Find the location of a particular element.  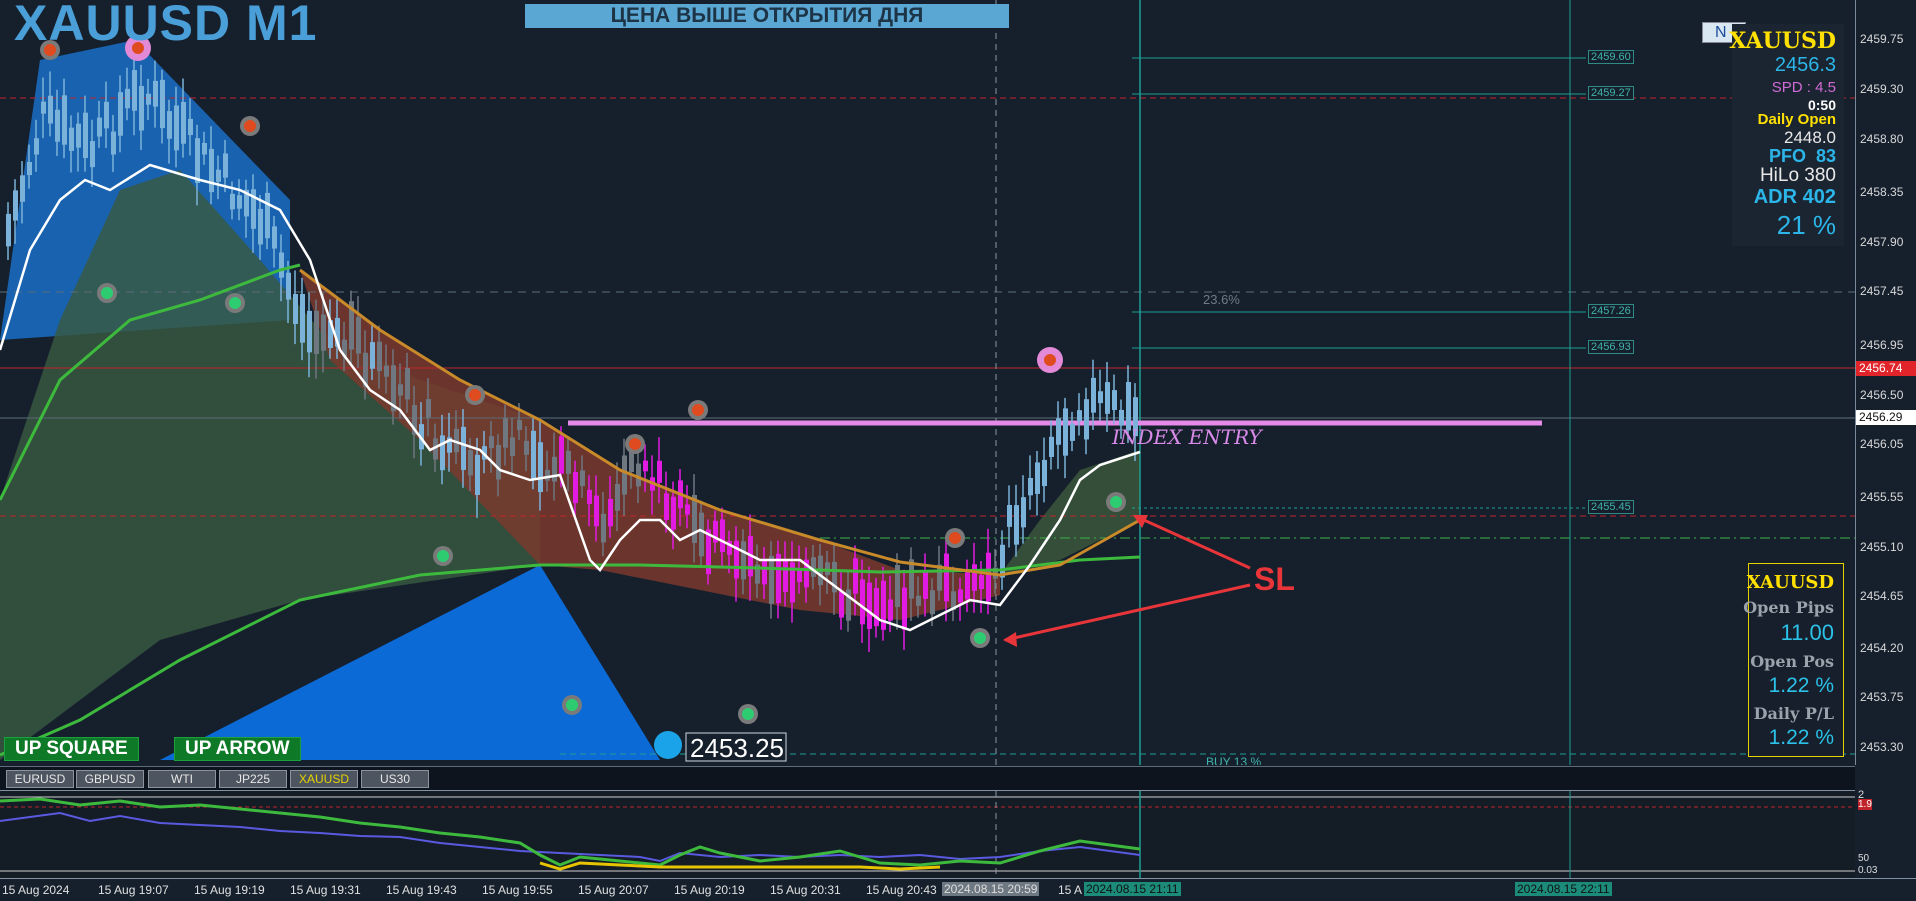

fib-price-label: 2455.45 is located at coordinates (1611, 507).